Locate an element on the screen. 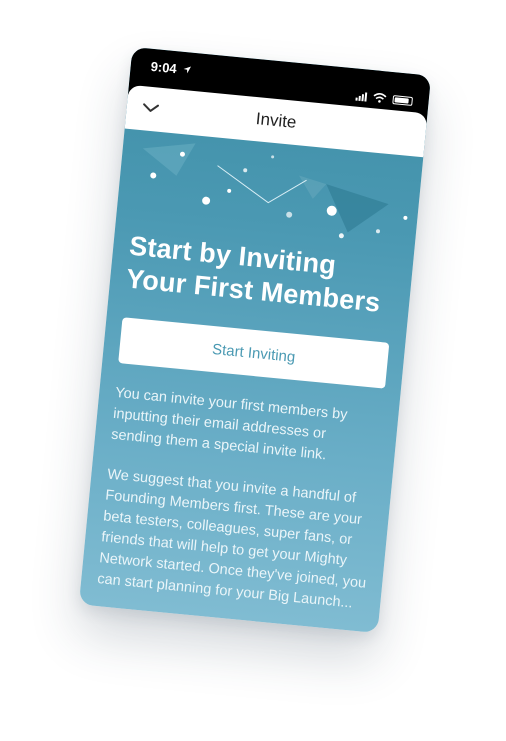 The width and height of the screenshot is (506, 741). status-icons is located at coordinates (384, 98).